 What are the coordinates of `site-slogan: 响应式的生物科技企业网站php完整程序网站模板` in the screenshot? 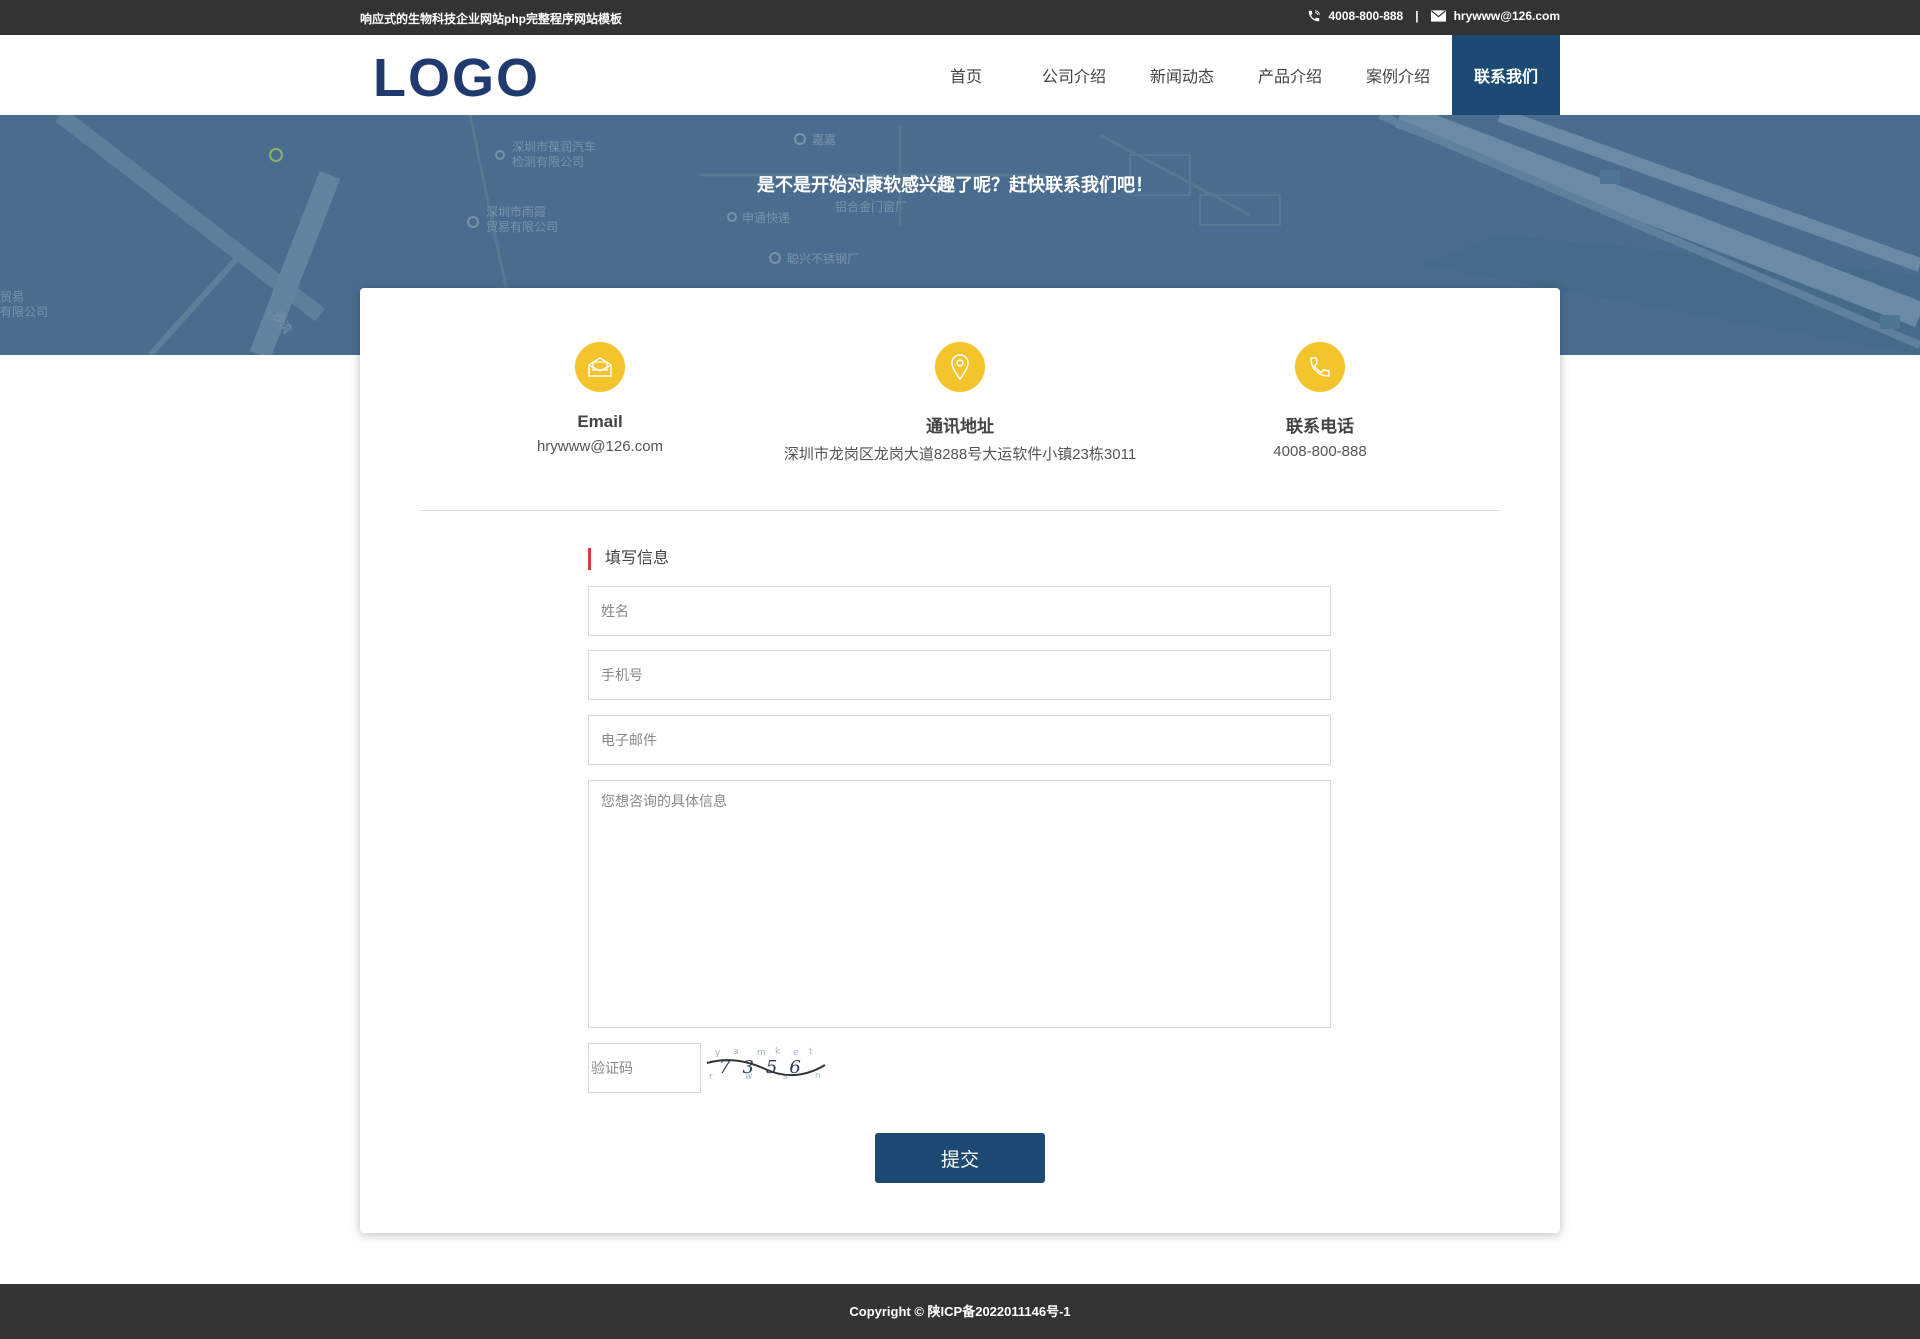 It's located at (491, 19).